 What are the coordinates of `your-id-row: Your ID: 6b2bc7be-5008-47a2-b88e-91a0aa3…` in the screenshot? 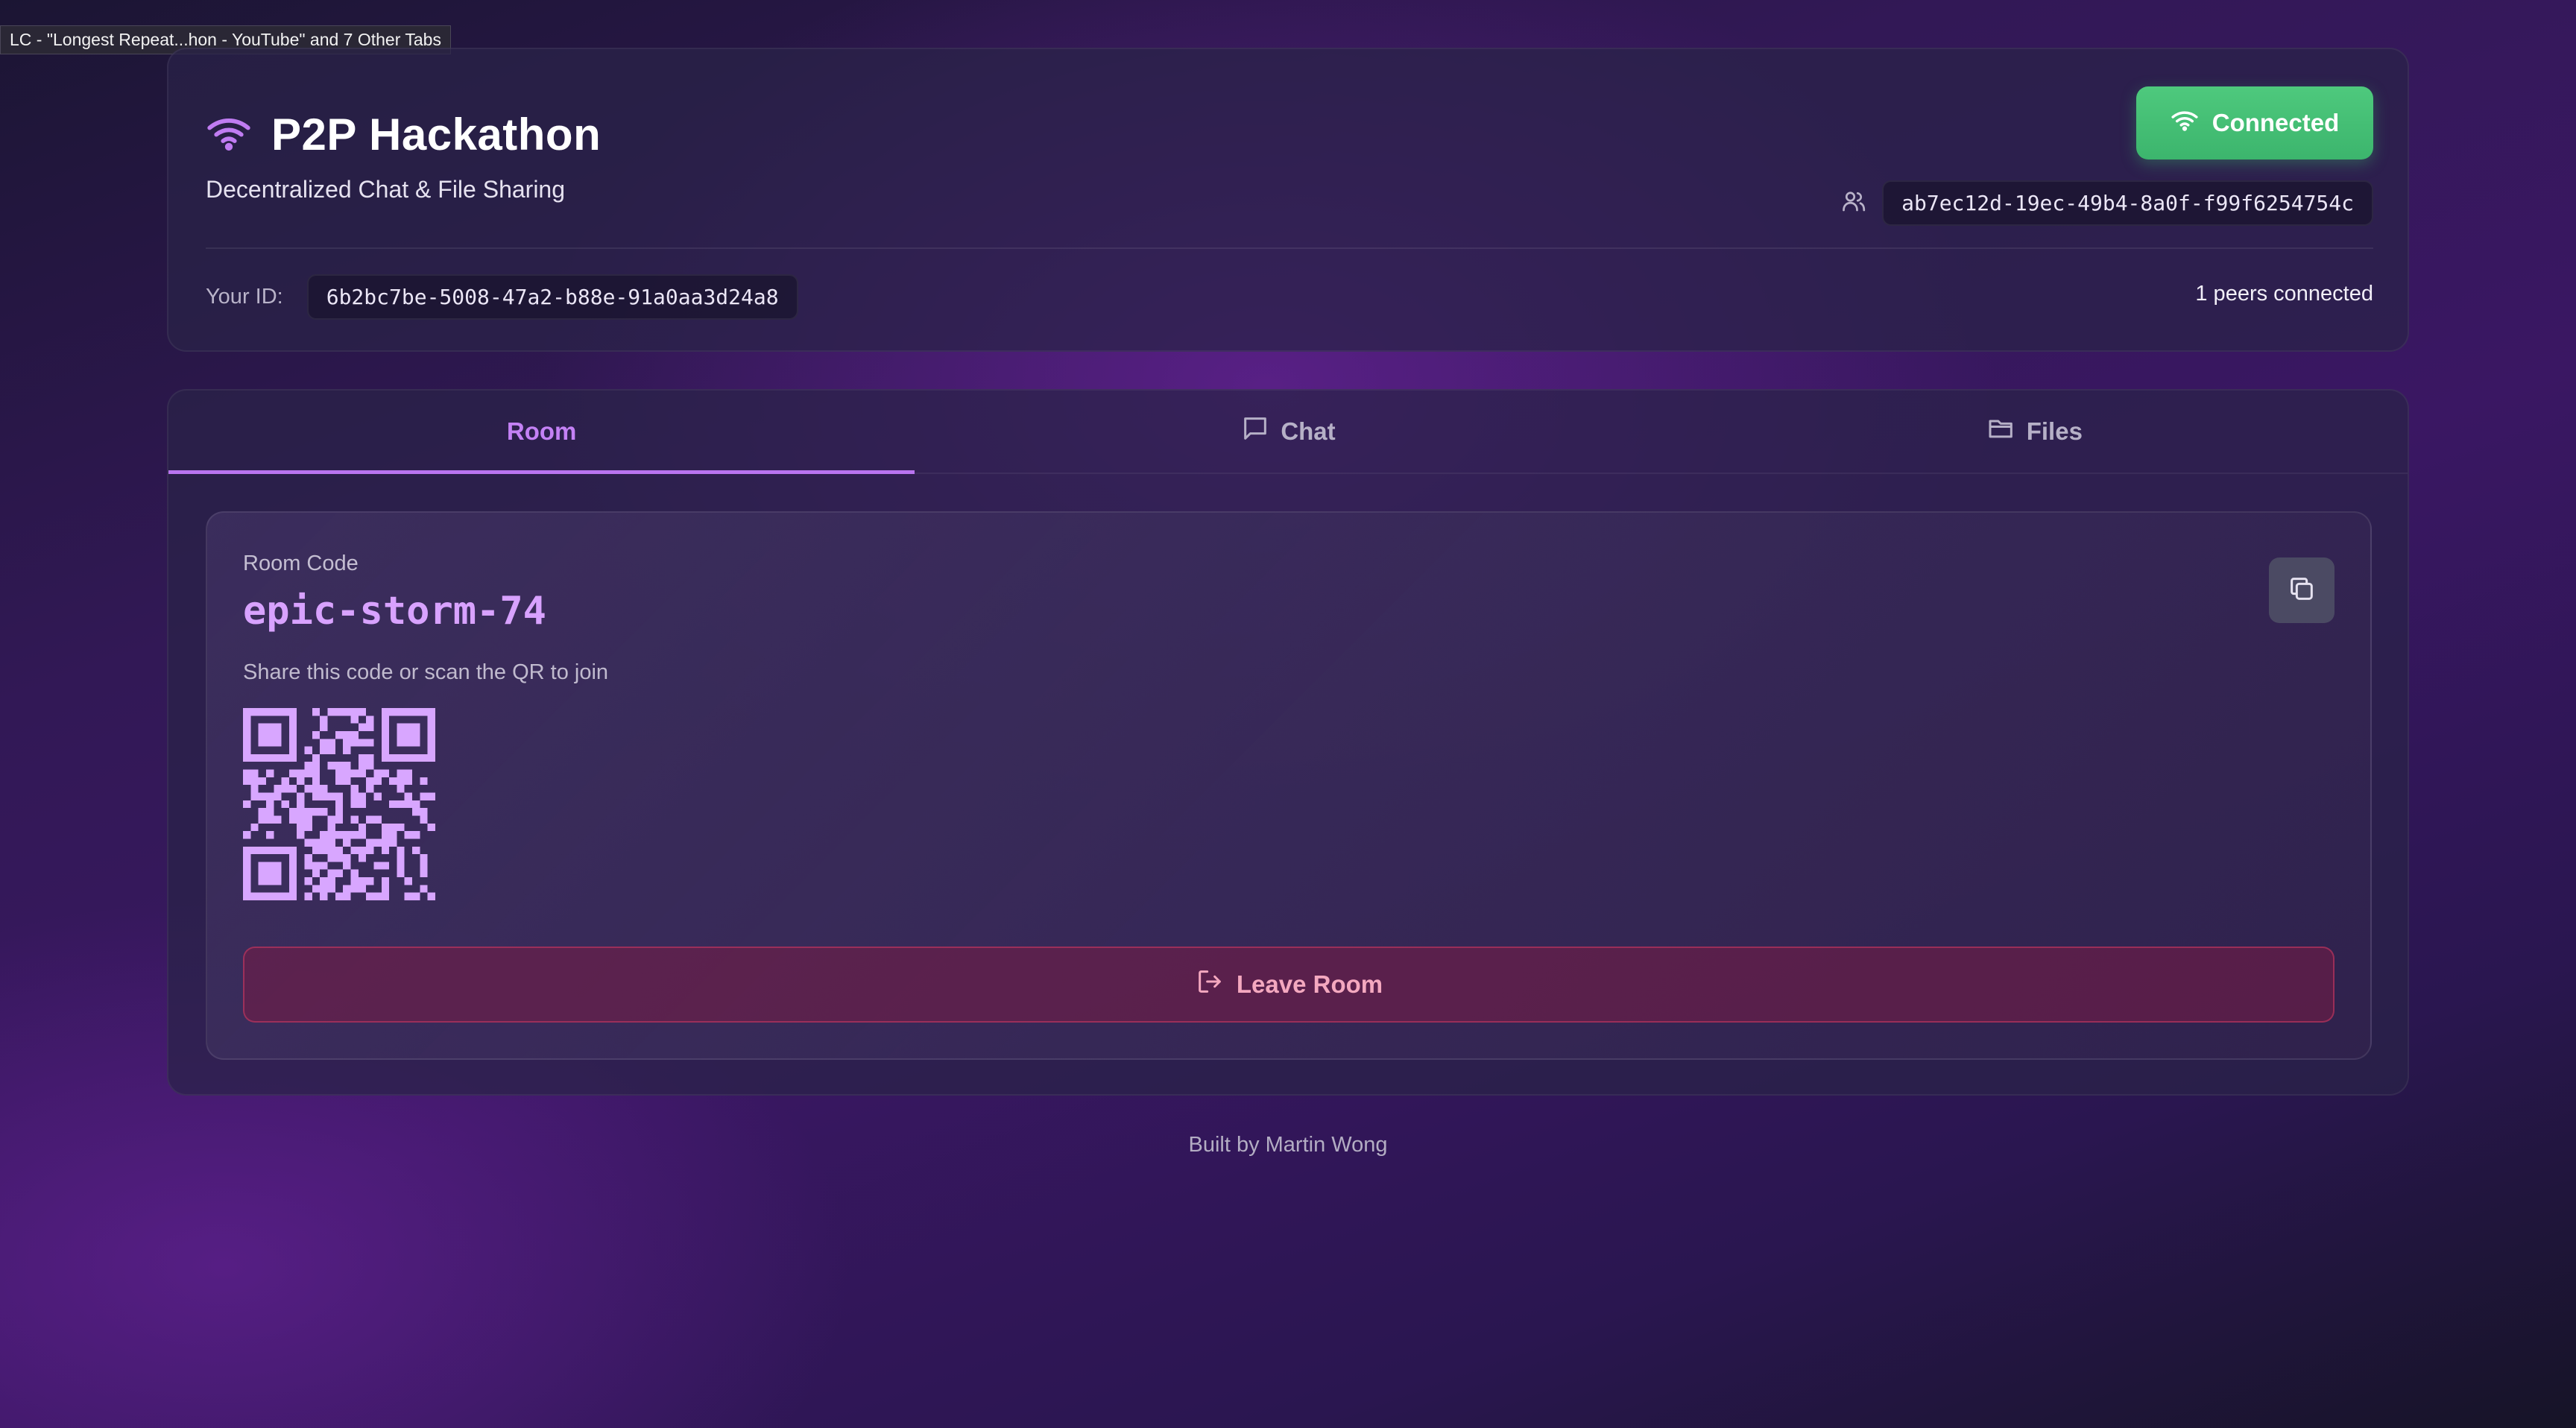 It's located at (502, 297).